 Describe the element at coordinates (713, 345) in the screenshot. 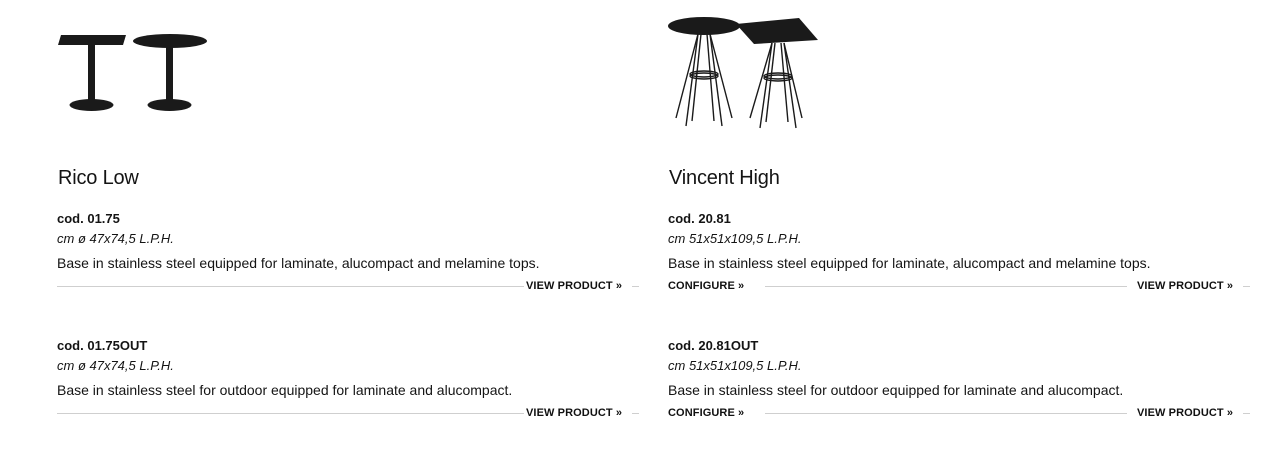

I see `product-code: cod. 20.81OUT` at that location.